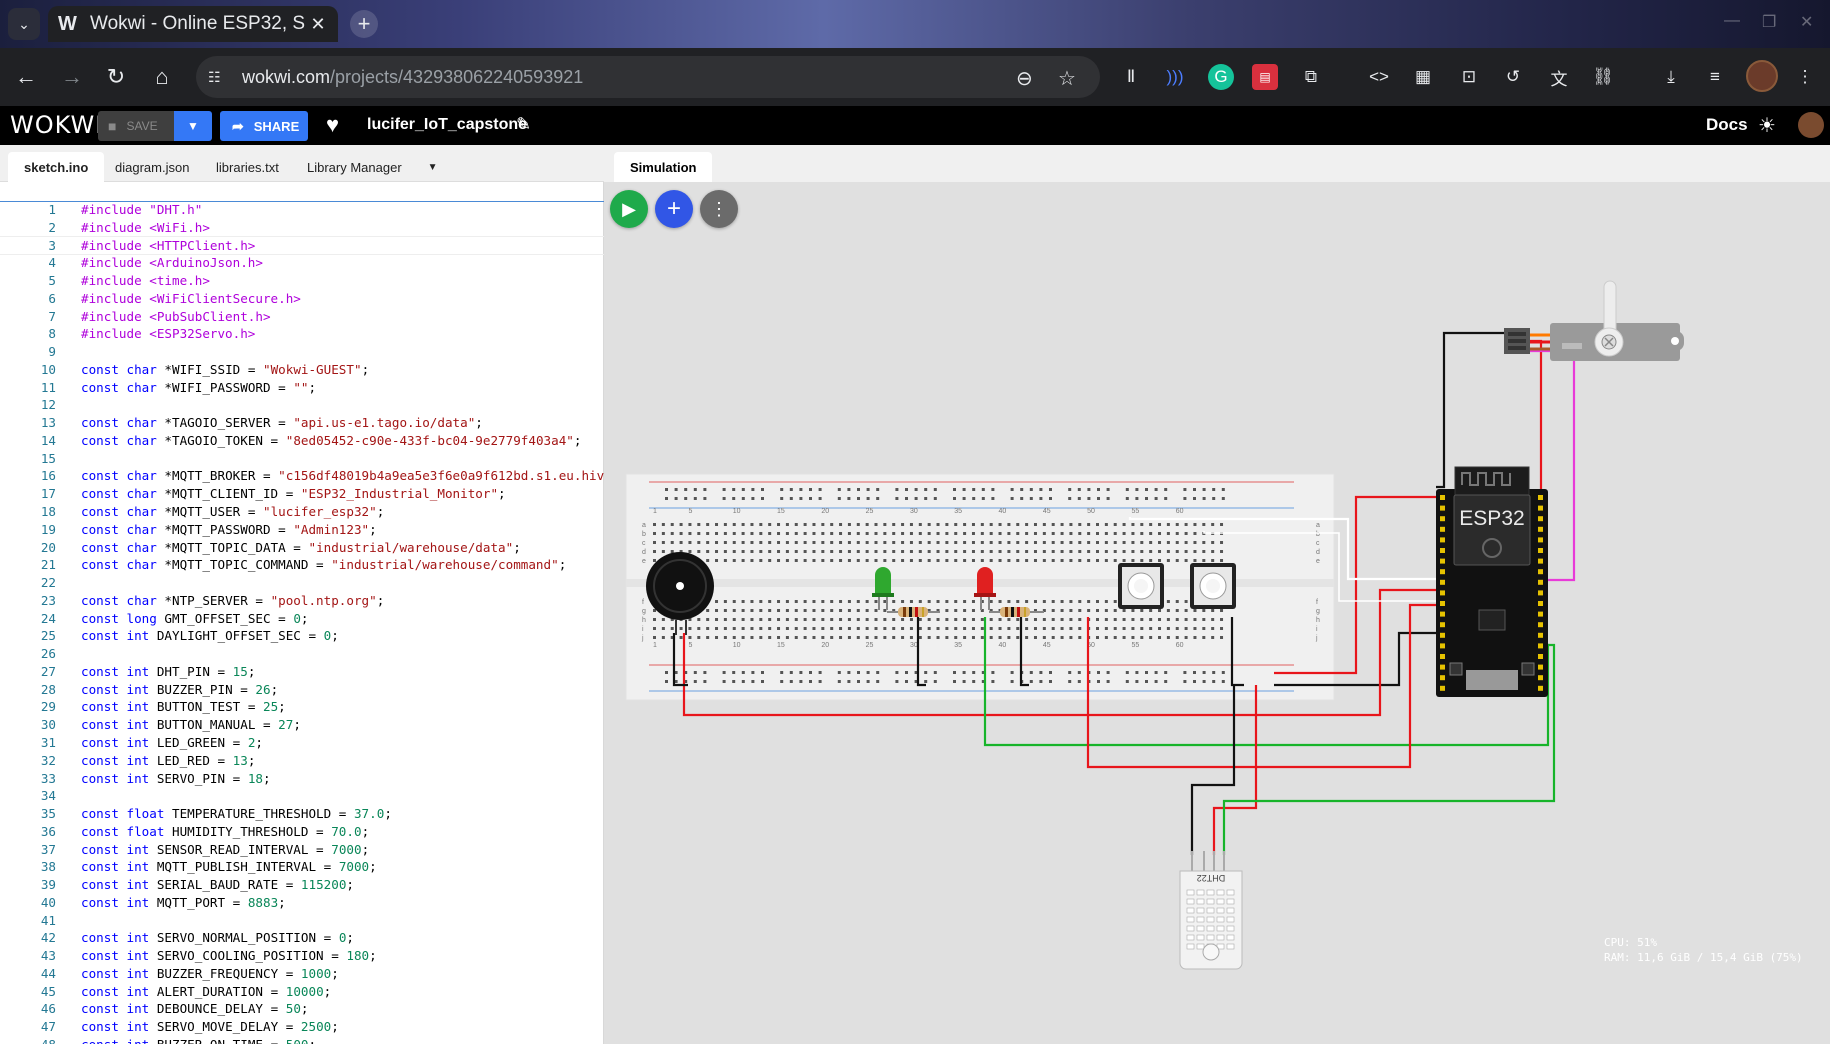 This screenshot has height=1044, width=1830. Describe the element at coordinates (302, 619) in the screenshot. I see `code-line: 24 const long GMT_OFFSET_SEC = 0;` at that location.